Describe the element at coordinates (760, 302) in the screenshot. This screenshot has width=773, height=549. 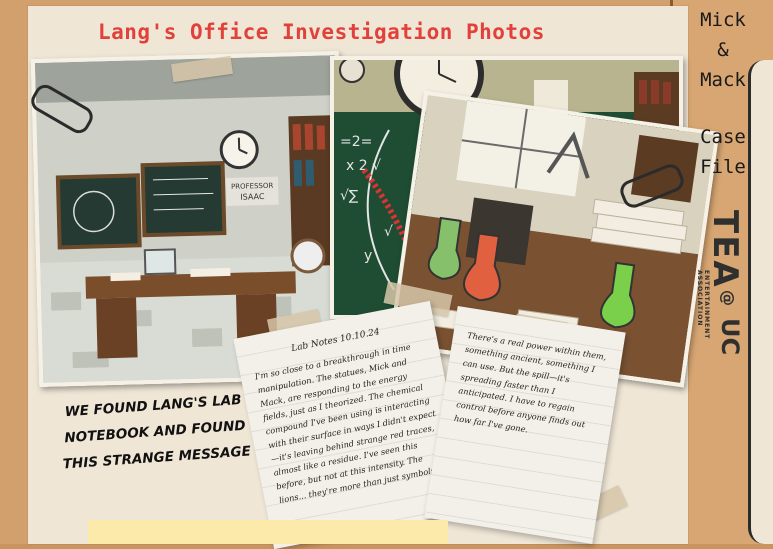
I see `folder-edge` at that location.